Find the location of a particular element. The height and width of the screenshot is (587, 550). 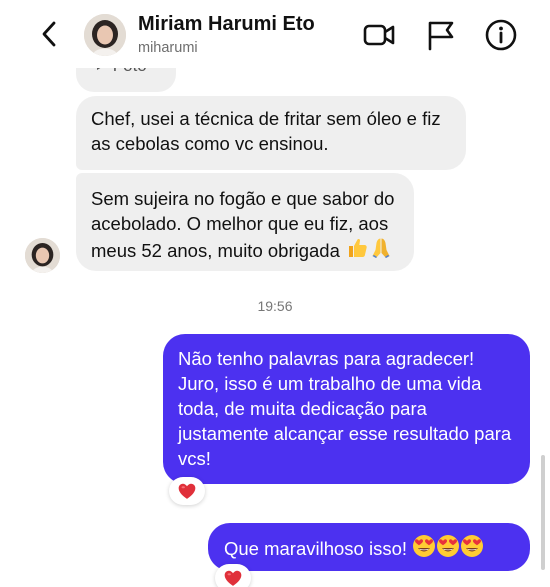

timestamp: 19:56 is located at coordinates (275, 306).